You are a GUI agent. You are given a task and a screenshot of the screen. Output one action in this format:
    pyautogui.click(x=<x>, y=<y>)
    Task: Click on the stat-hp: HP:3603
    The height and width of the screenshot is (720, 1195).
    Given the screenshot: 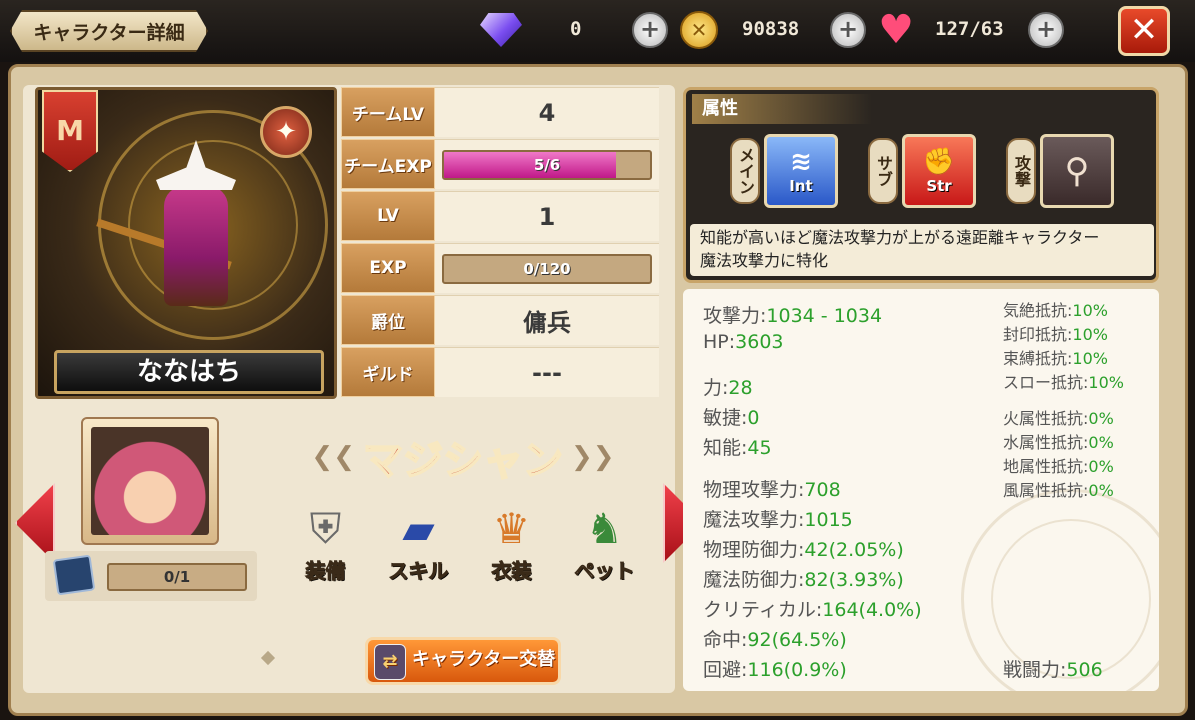 What is the action you would take?
    pyautogui.click(x=743, y=342)
    